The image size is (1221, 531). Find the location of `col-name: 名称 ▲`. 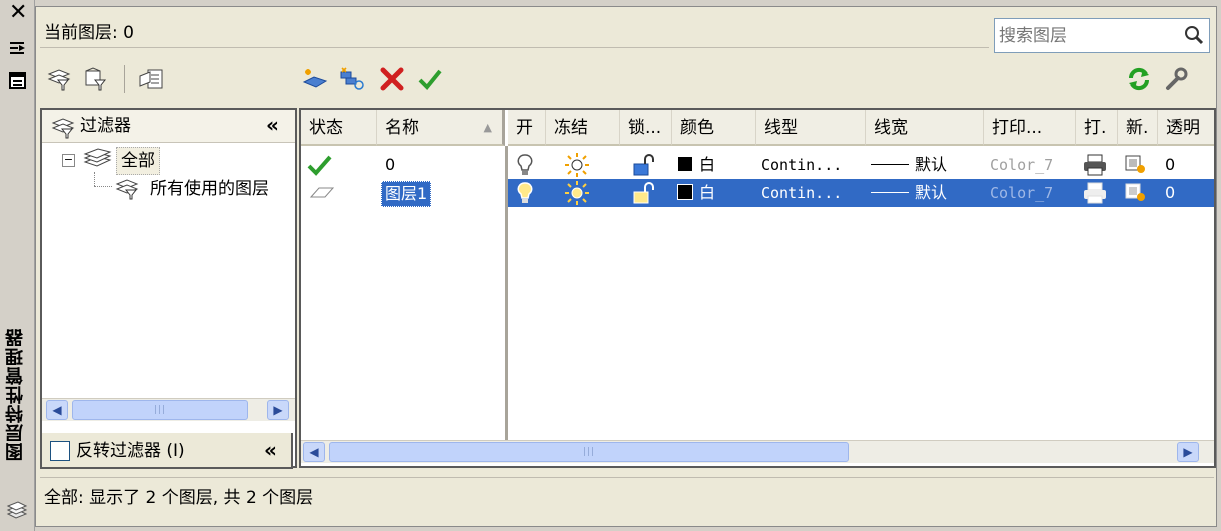

col-name: 名称 ▲ is located at coordinates (441, 128).